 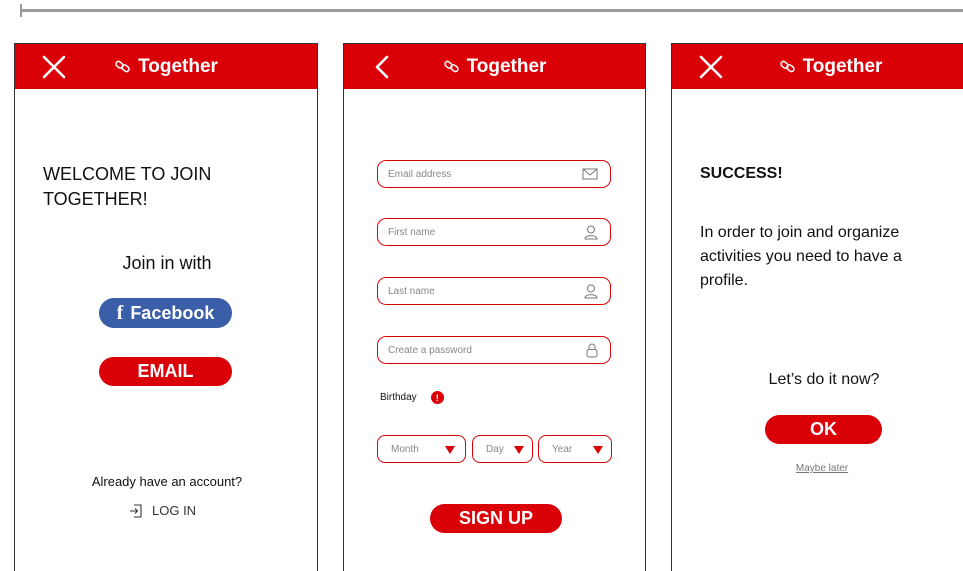 I want to click on info-icon: !, so click(x=437, y=397).